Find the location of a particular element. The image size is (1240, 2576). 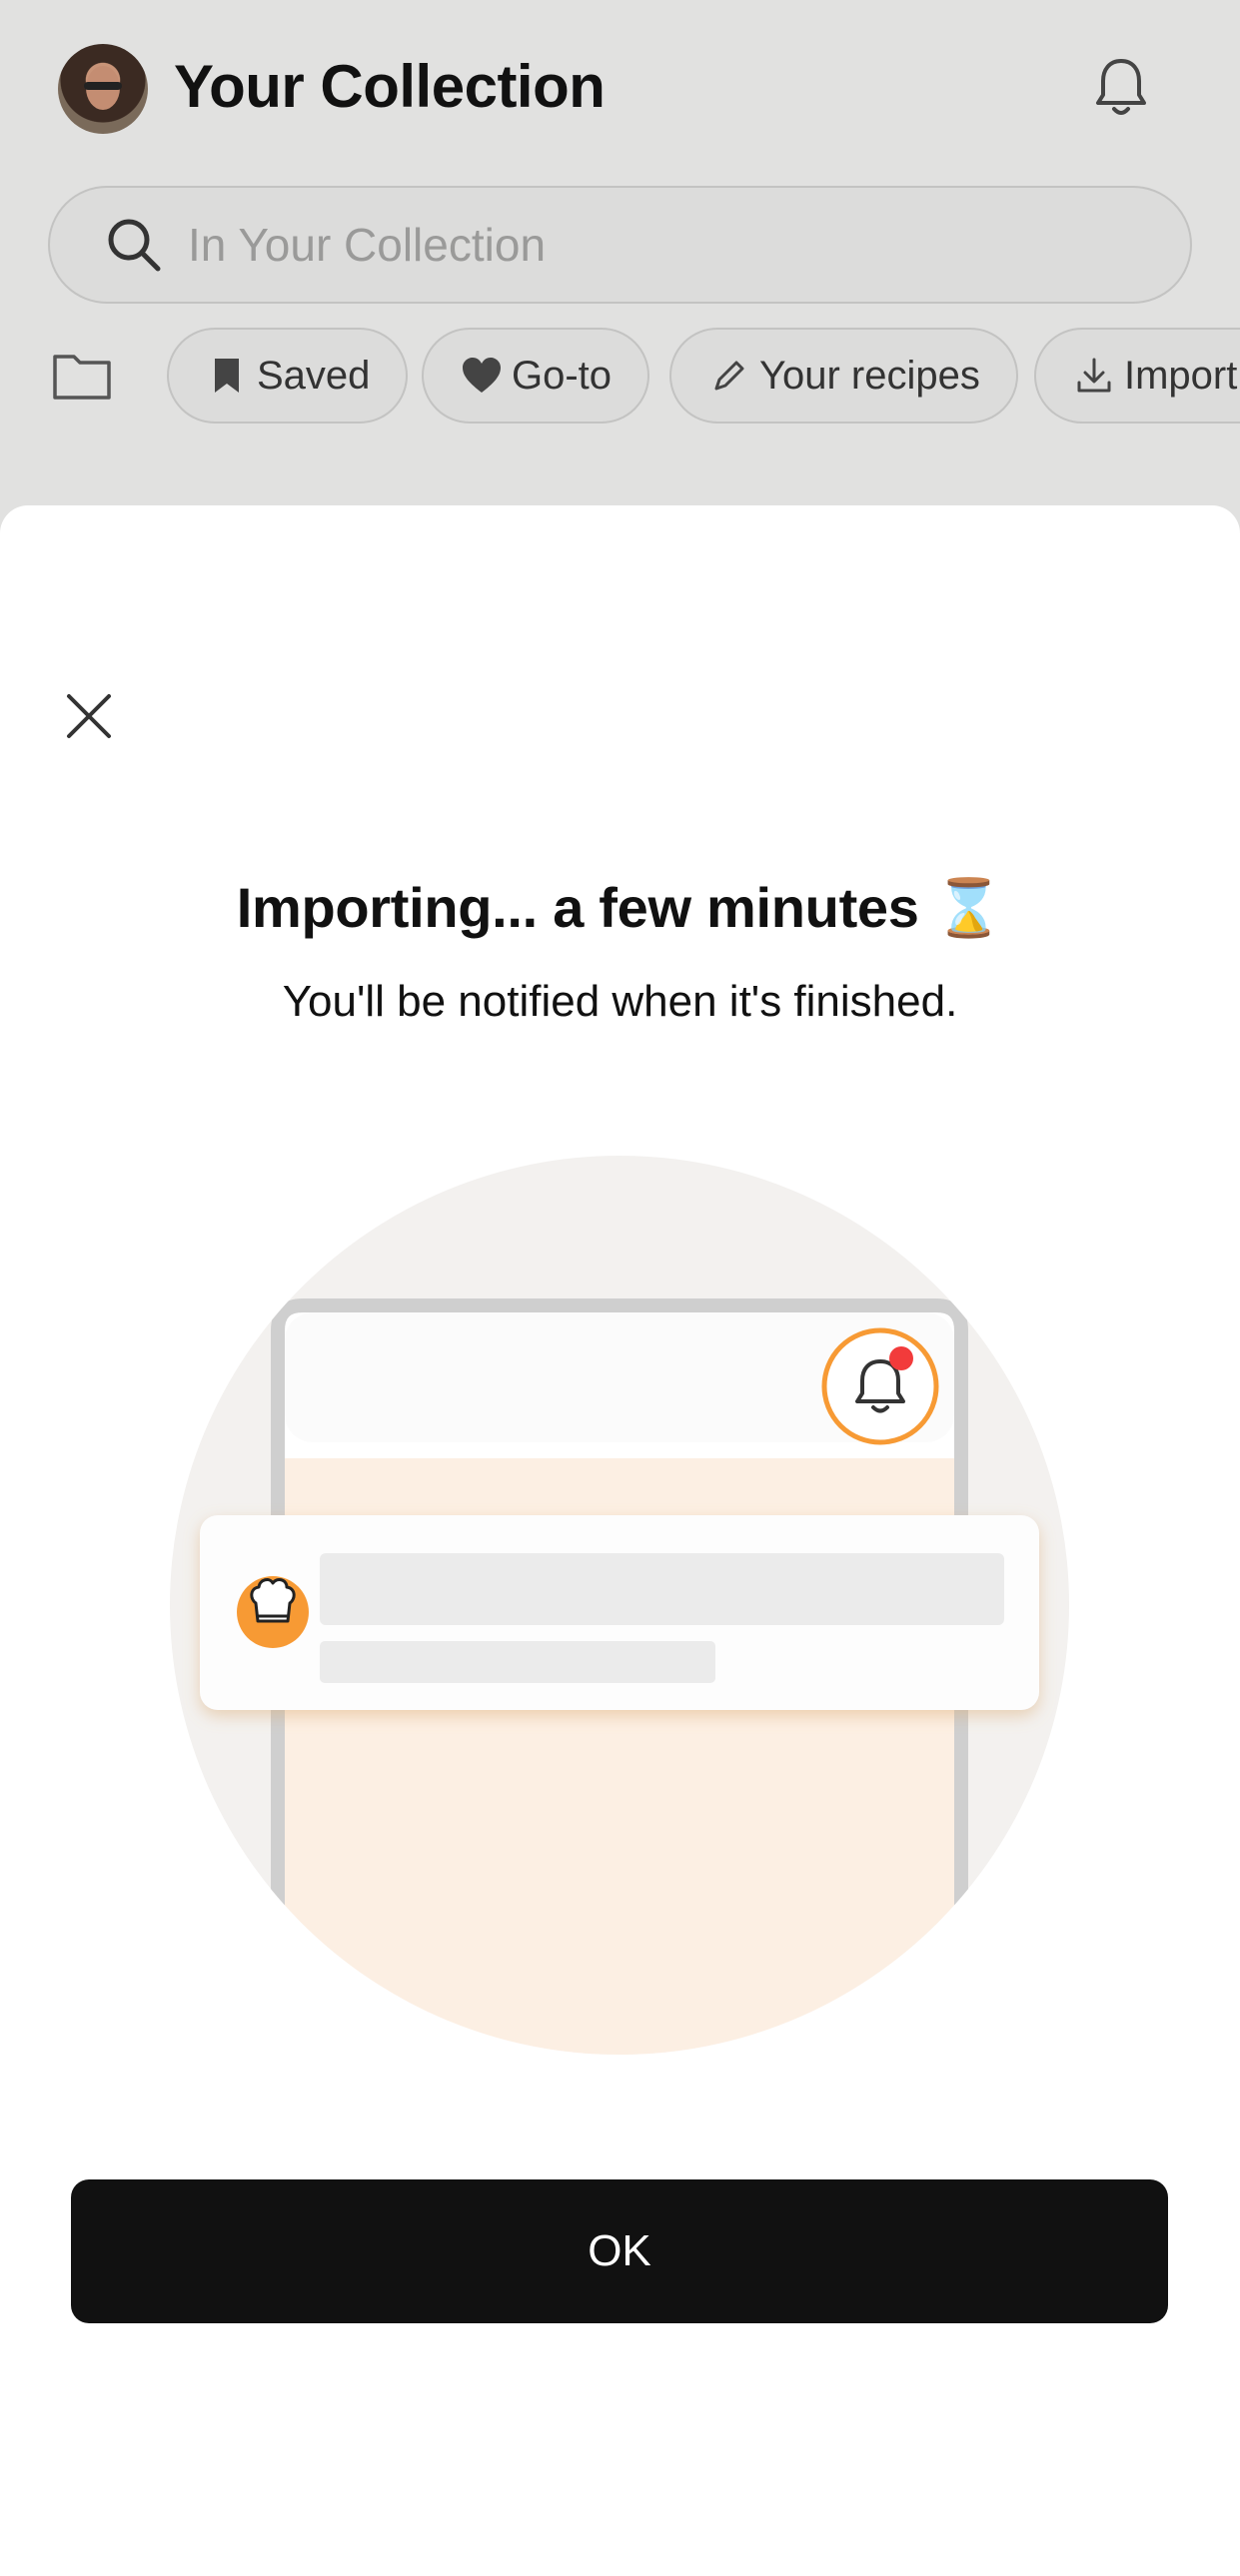

chip-your-recipes: Your recipes is located at coordinates (843, 376).